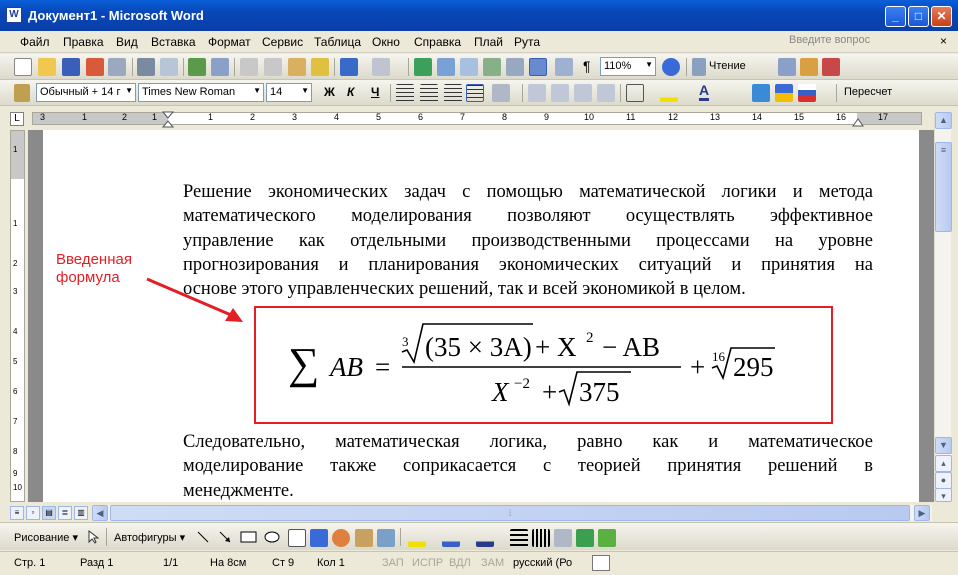  Describe the element at coordinates (93, 537) in the screenshot. I see `select-objects-icon` at that location.